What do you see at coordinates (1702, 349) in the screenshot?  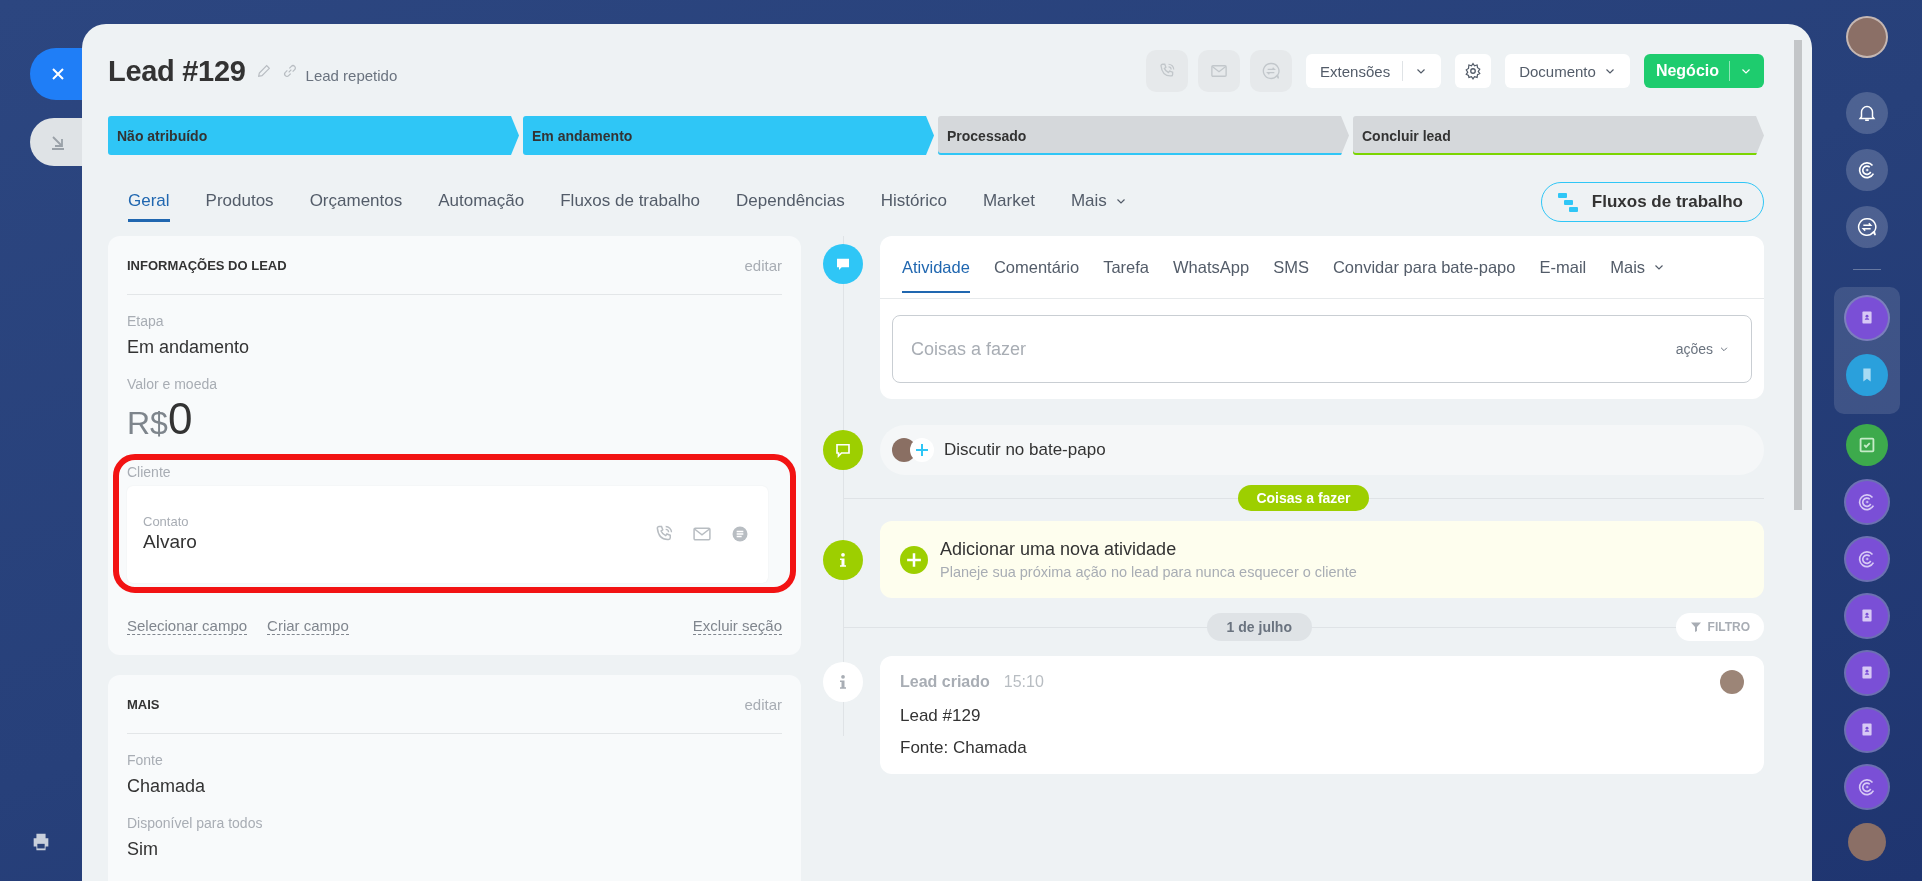 I see `actions-dropdown: ações` at bounding box center [1702, 349].